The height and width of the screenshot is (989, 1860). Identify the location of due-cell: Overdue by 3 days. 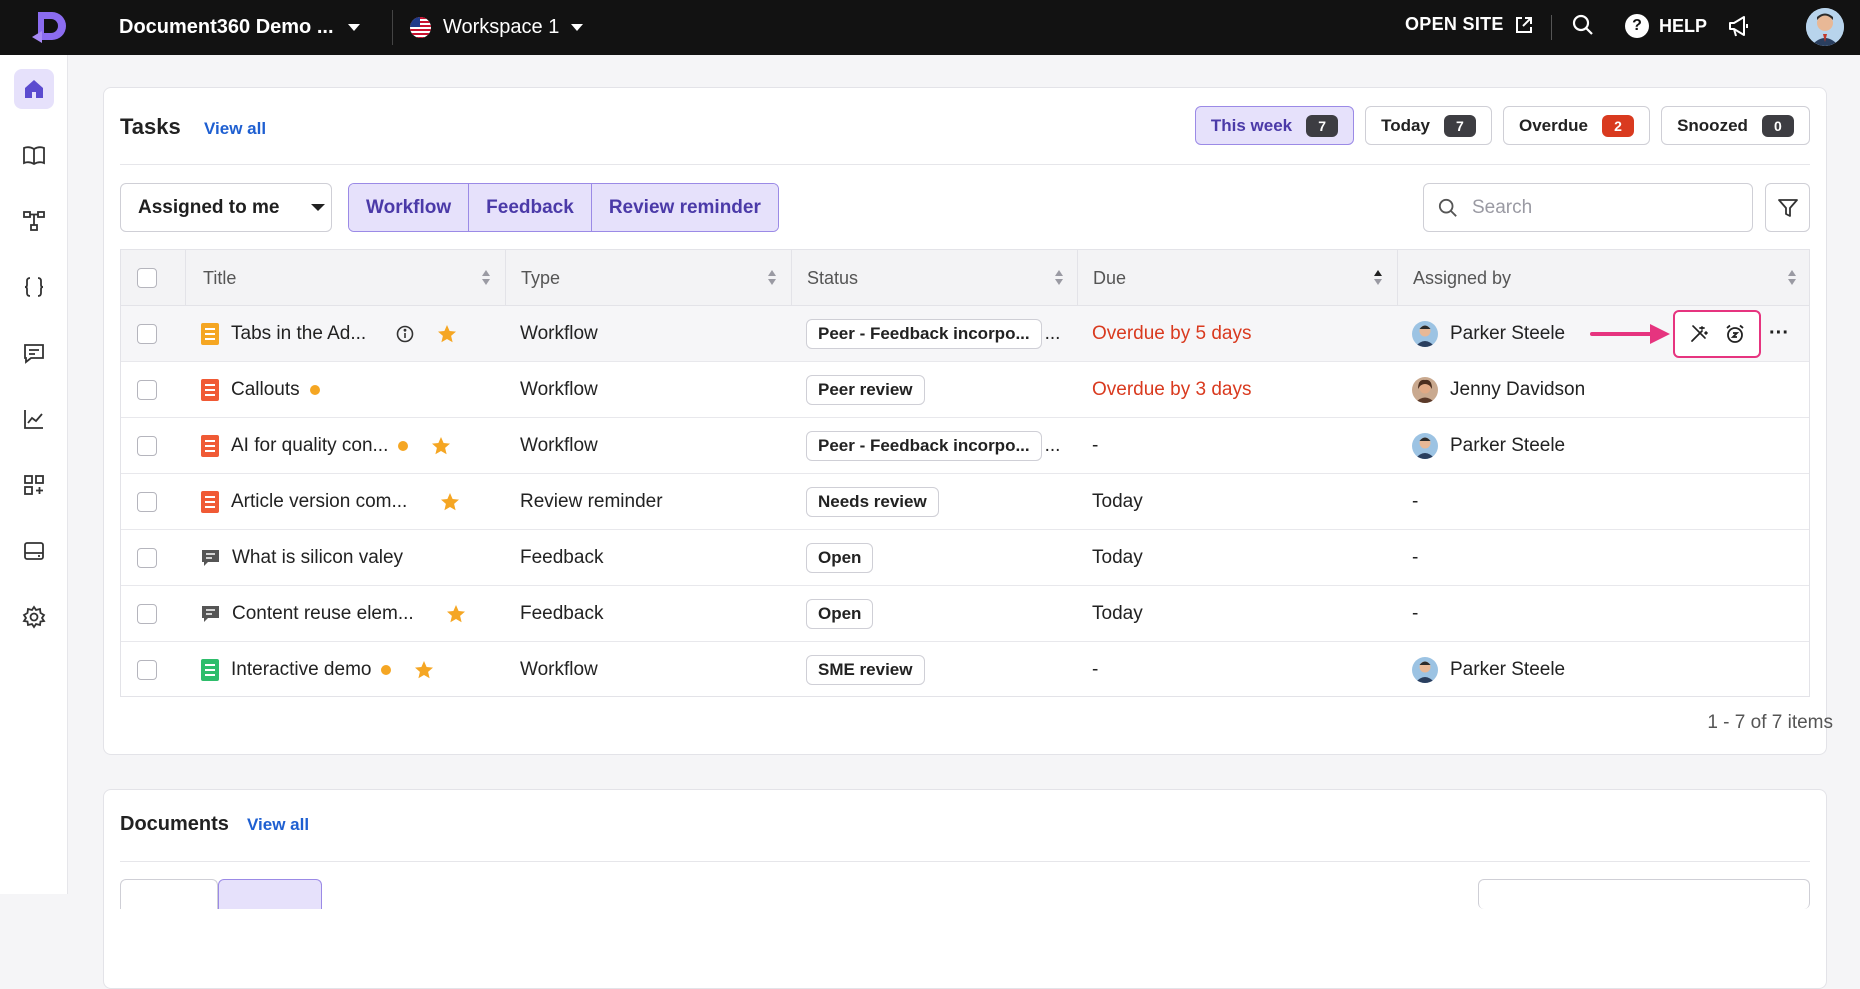
(1172, 389).